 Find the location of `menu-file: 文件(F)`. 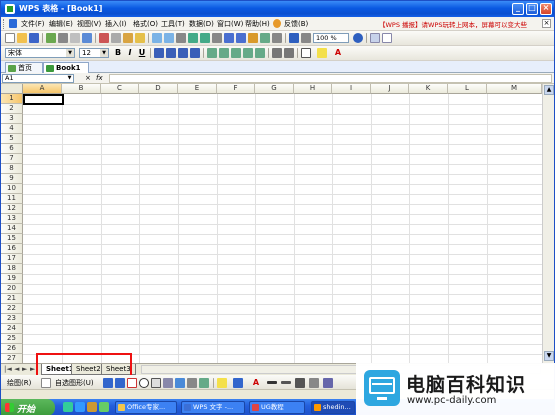

menu-file: 文件(F) is located at coordinates (33, 24).